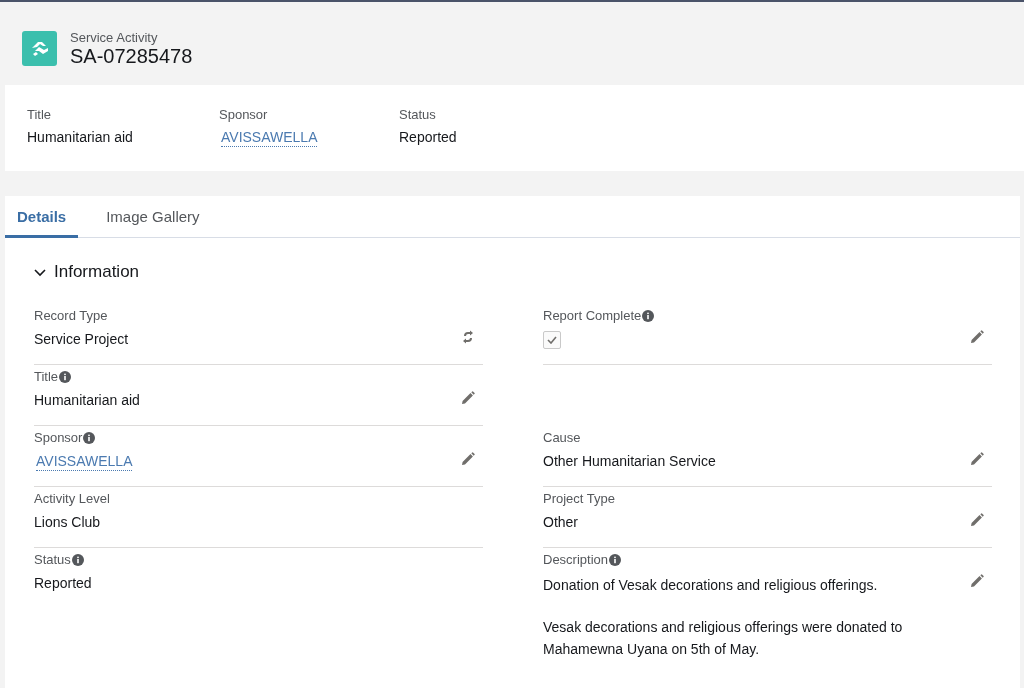 The height and width of the screenshot is (688, 1024). I want to click on field-value: Lions Club, so click(67, 522).